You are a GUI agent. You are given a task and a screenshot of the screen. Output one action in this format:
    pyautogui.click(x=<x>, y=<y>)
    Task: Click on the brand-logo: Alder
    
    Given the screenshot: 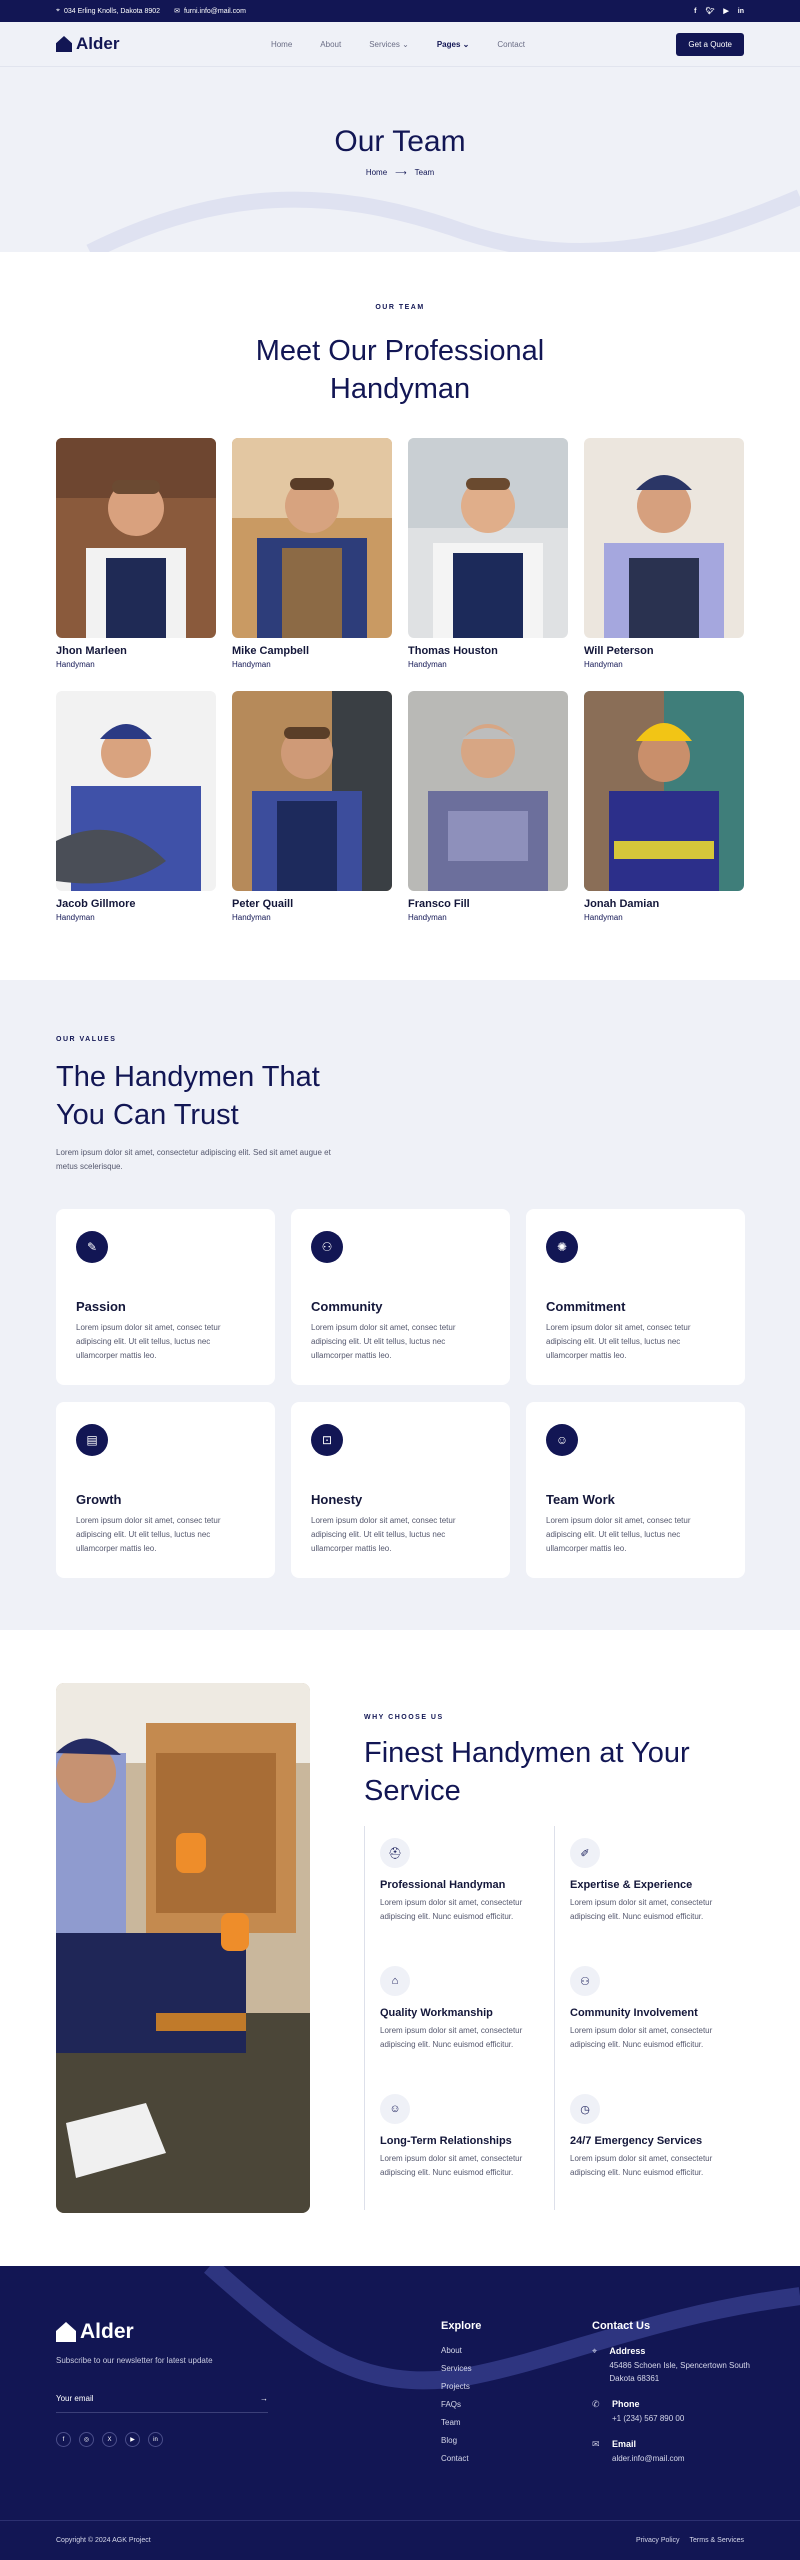 What is the action you would take?
    pyautogui.click(x=87, y=44)
    